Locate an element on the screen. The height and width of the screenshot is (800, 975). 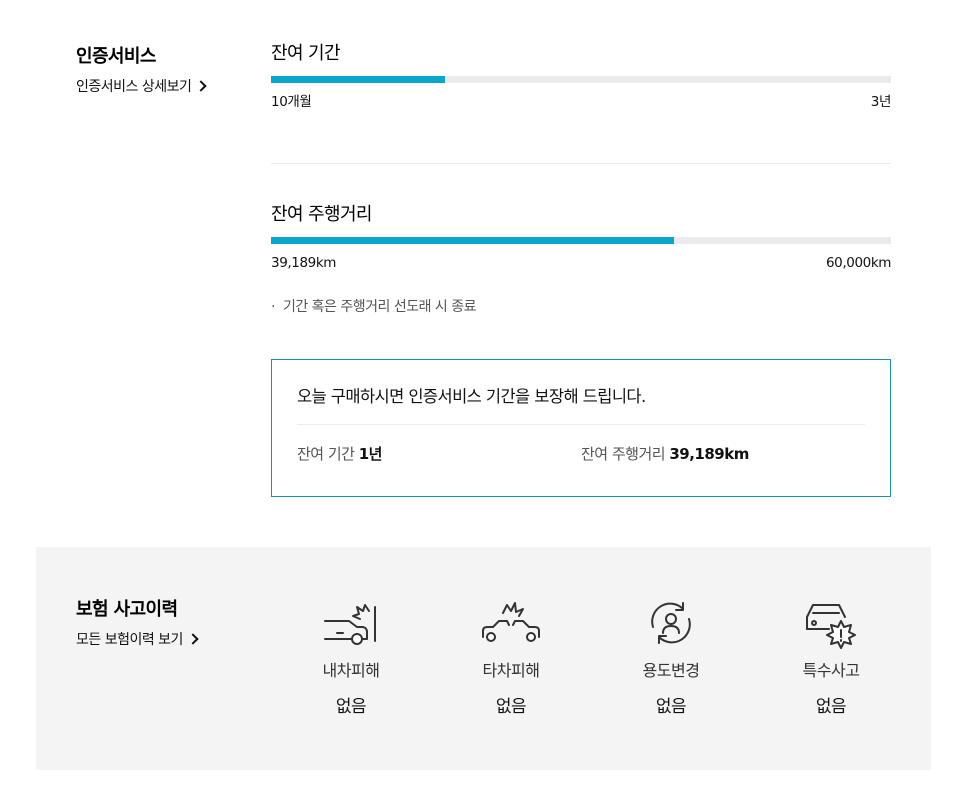
remaining-period-title: 잔여 기간 is located at coordinates (306, 53).